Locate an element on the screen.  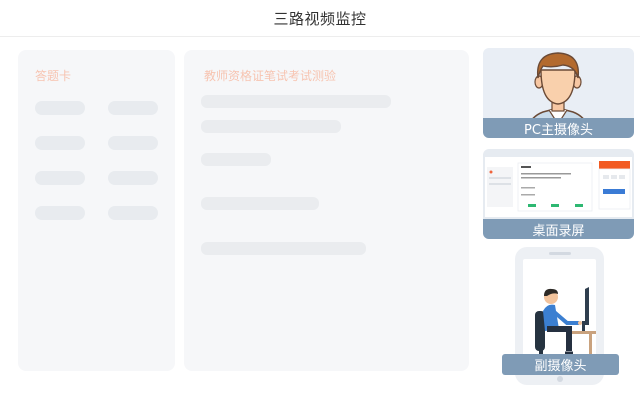
answer-card-title: 答题卡 is located at coordinates (53, 76).